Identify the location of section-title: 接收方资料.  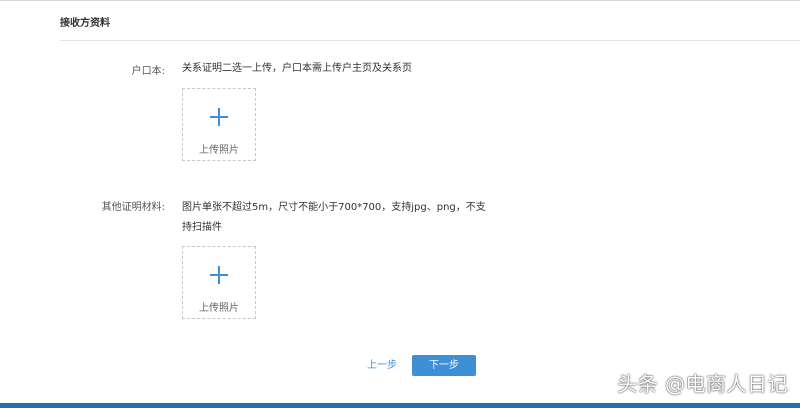
(85, 23).